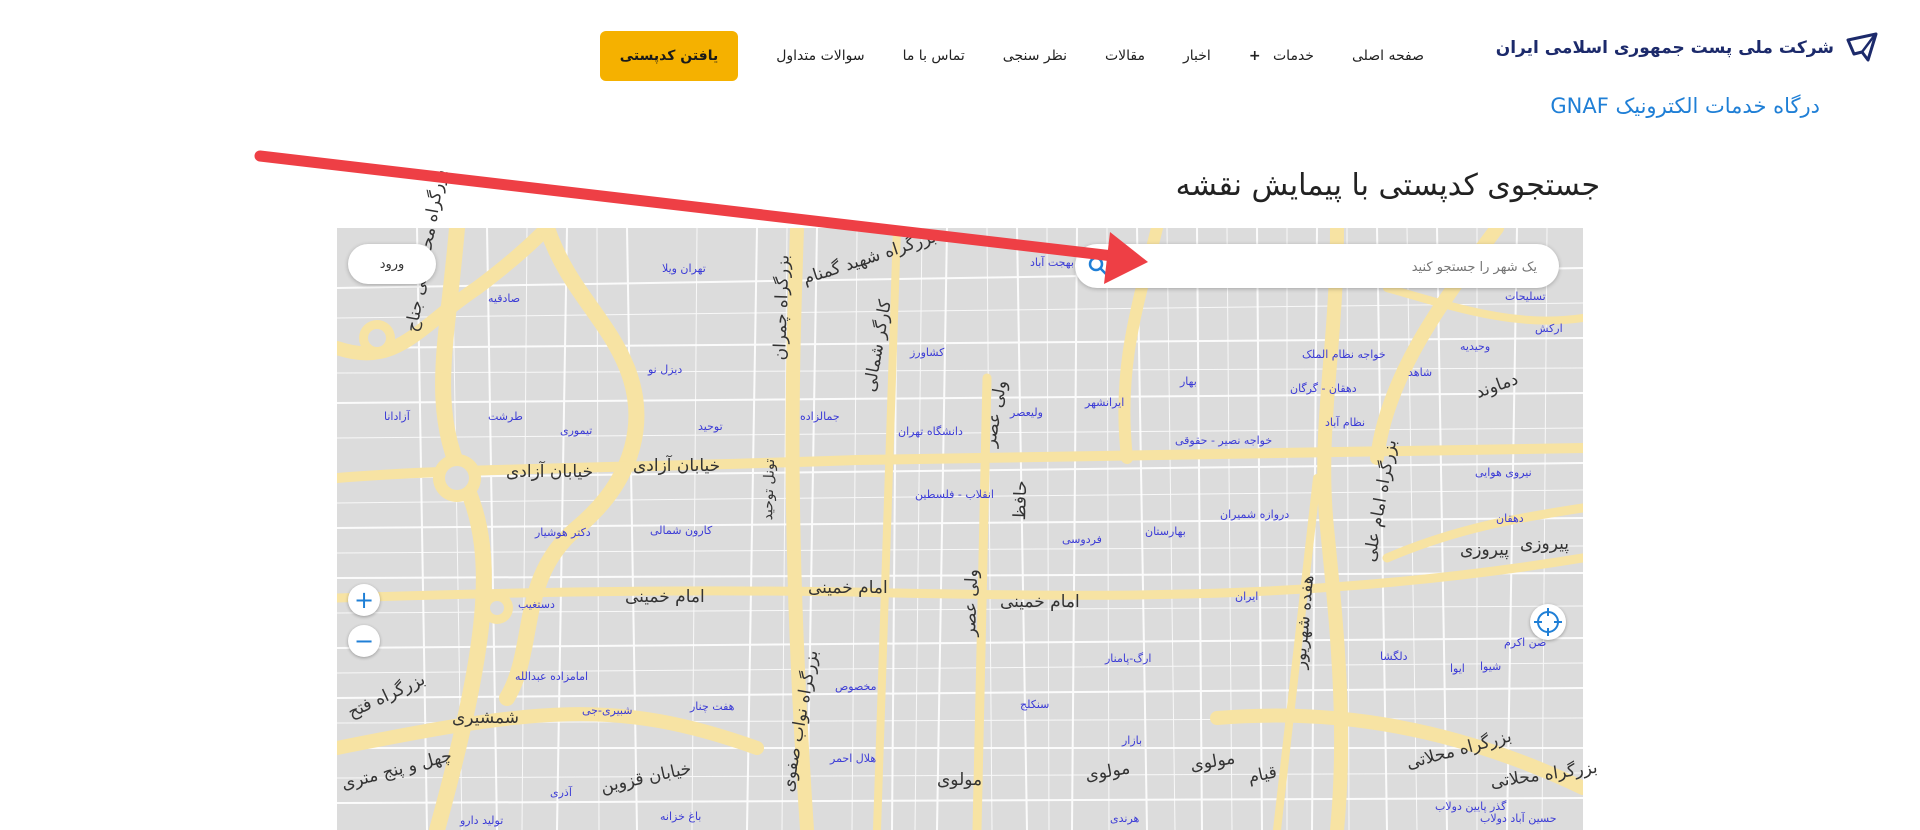  What do you see at coordinates (1197, 56) in the screenshot?
I see `nav-news: اخبار` at bounding box center [1197, 56].